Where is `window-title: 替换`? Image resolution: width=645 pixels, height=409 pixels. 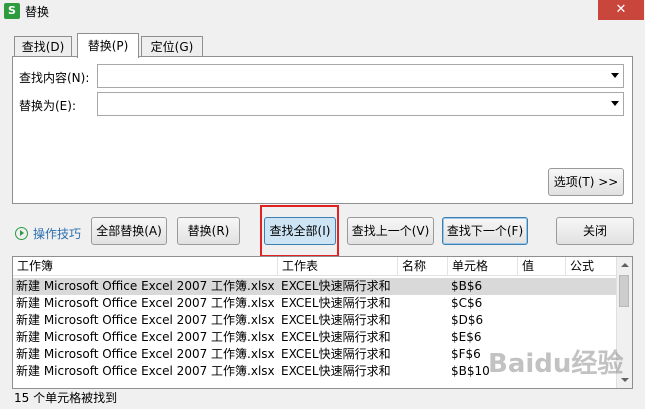 window-title: 替换 is located at coordinates (37, 12).